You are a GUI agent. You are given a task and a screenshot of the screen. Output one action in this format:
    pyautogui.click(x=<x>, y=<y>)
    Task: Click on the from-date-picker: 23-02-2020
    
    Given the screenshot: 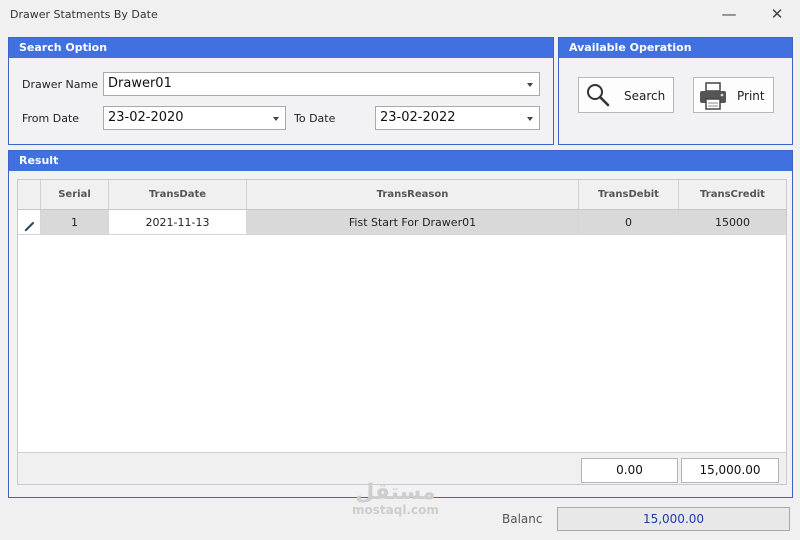 What is the action you would take?
    pyautogui.click(x=194, y=118)
    